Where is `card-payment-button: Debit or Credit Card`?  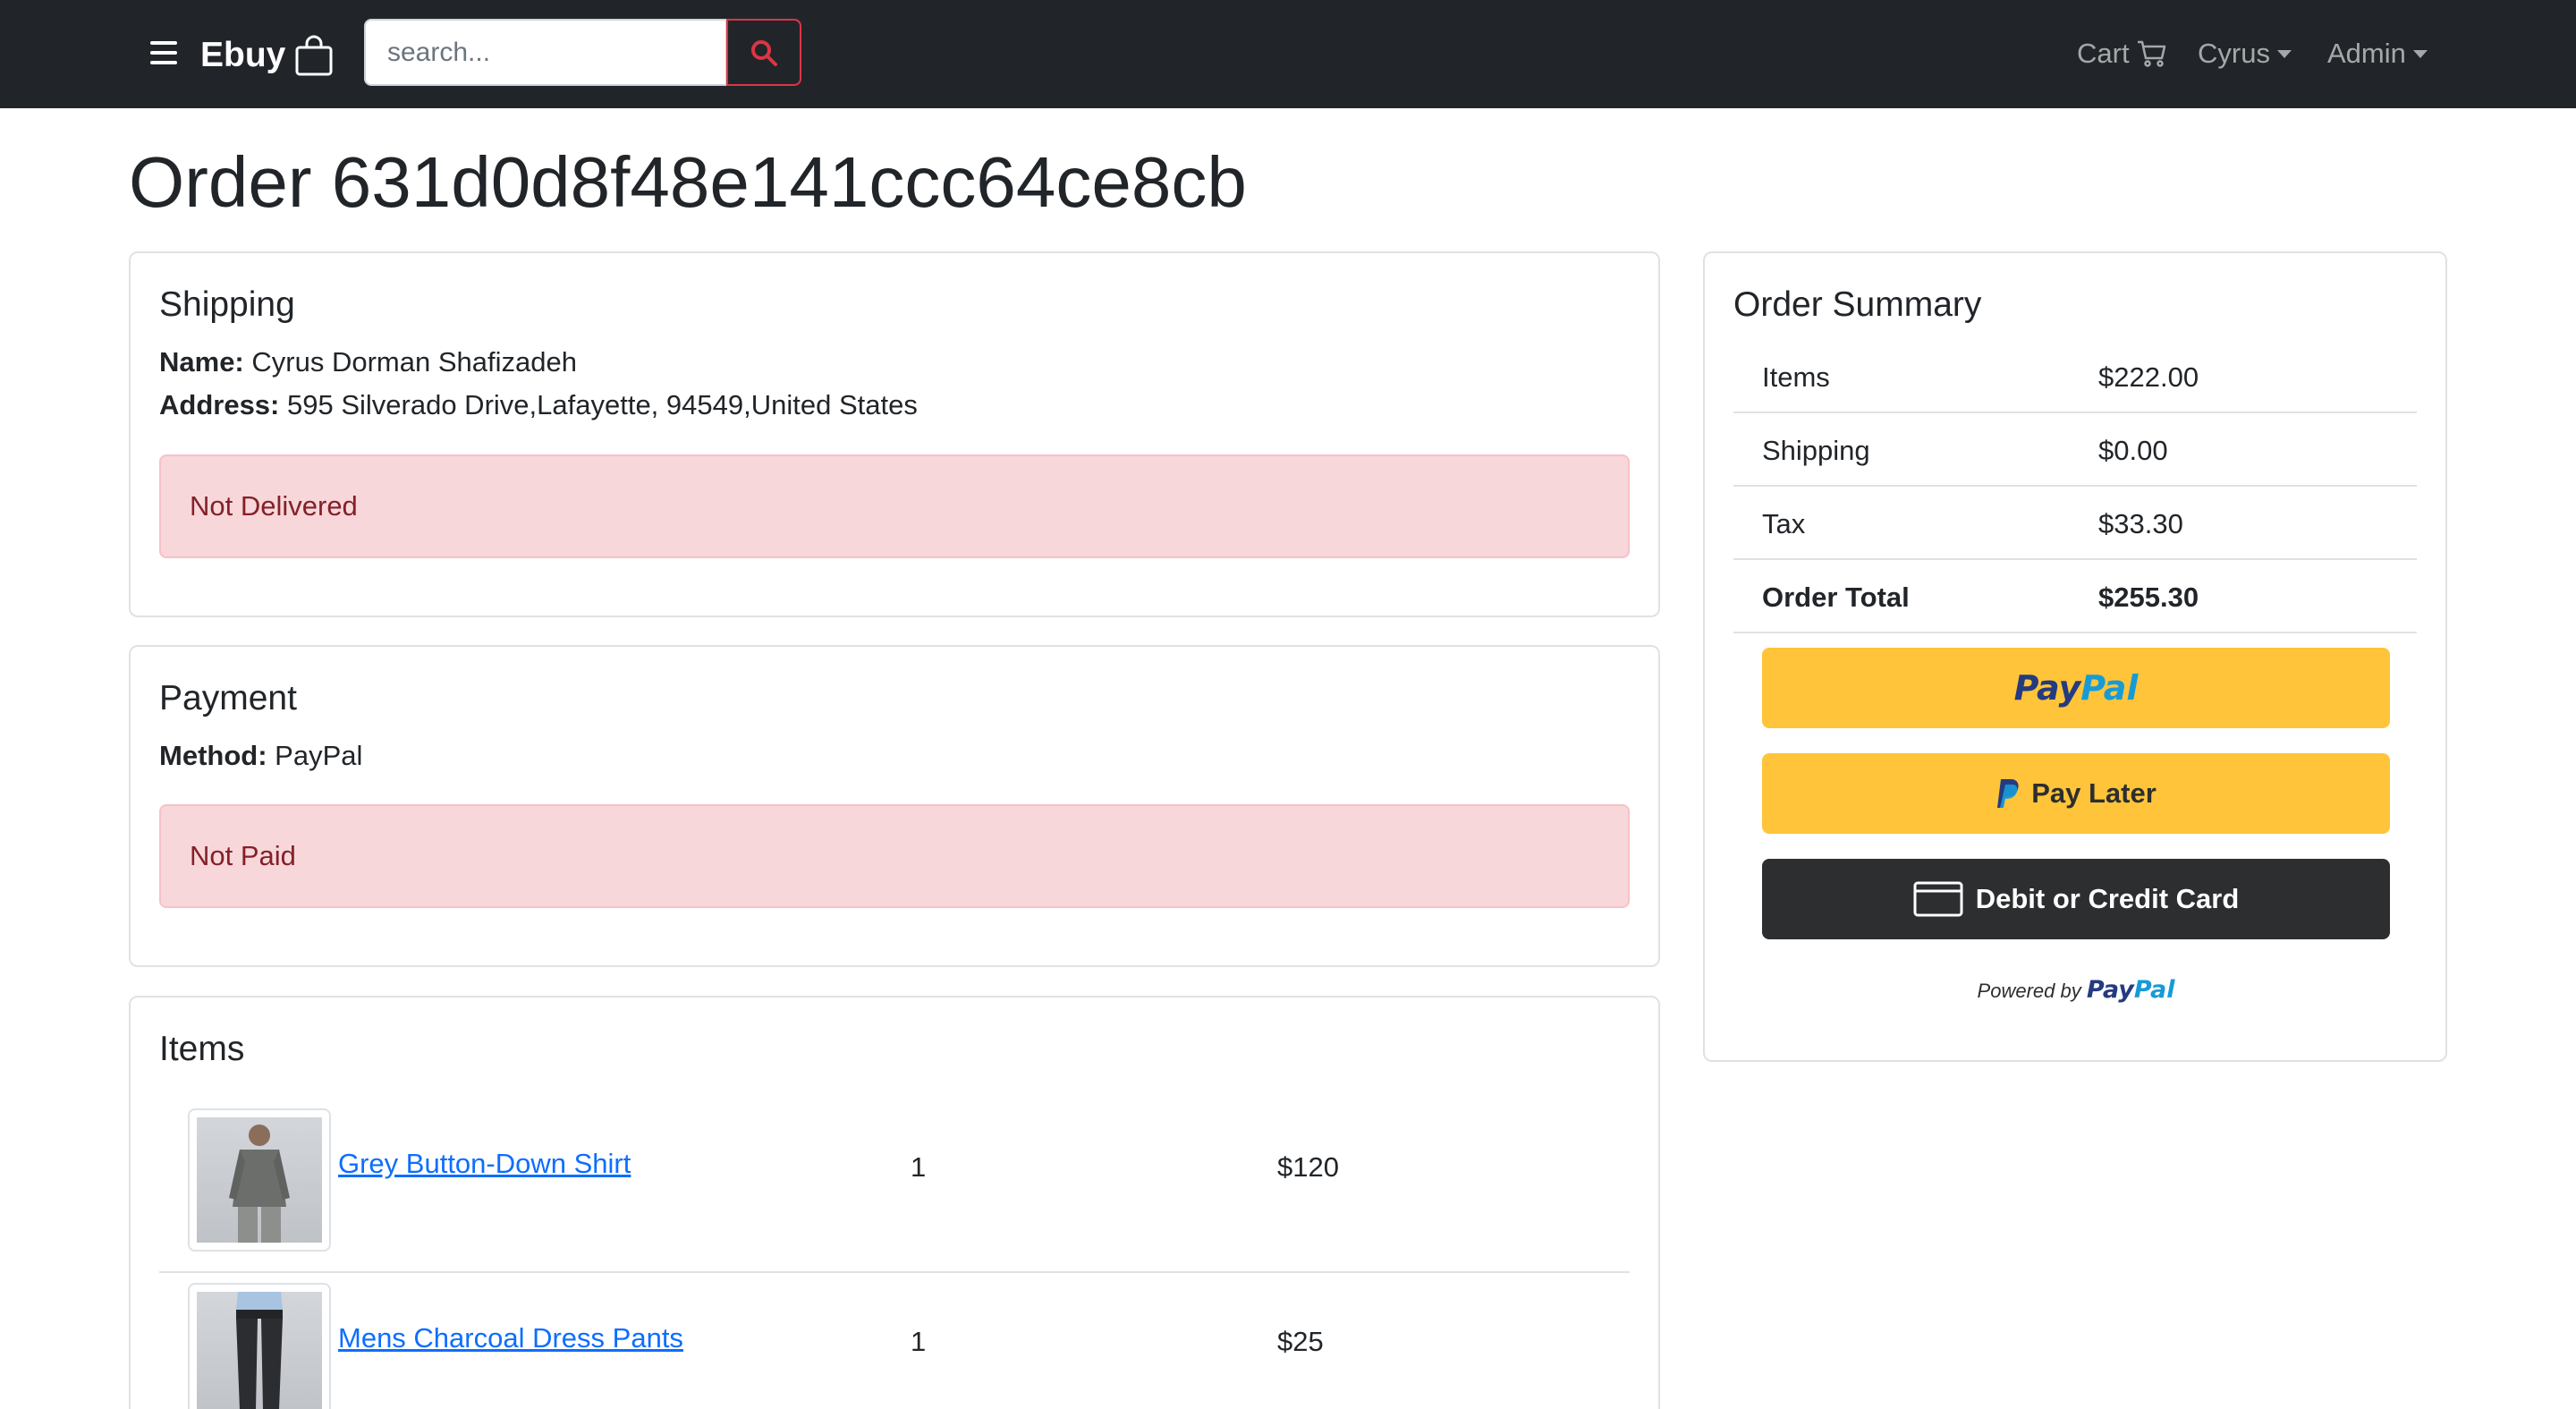
card-payment-button: Debit or Credit Card is located at coordinates (2076, 899).